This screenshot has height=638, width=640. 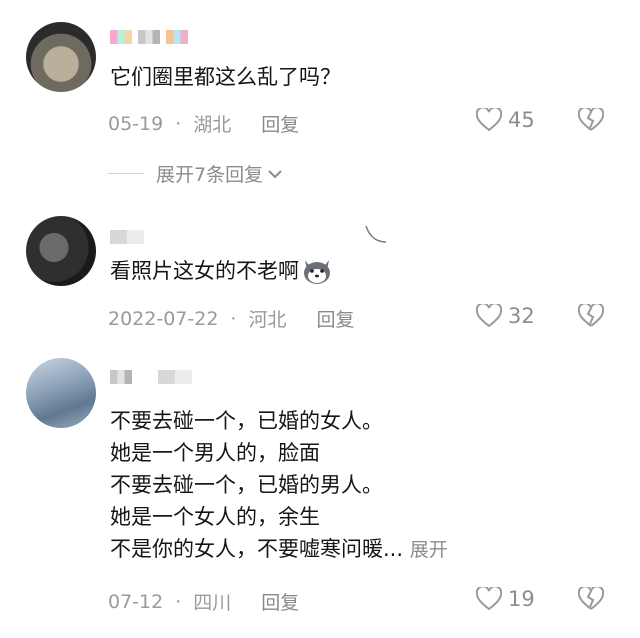 What do you see at coordinates (521, 120) in the screenshot?
I see `like-count: 45` at bounding box center [521, 120].